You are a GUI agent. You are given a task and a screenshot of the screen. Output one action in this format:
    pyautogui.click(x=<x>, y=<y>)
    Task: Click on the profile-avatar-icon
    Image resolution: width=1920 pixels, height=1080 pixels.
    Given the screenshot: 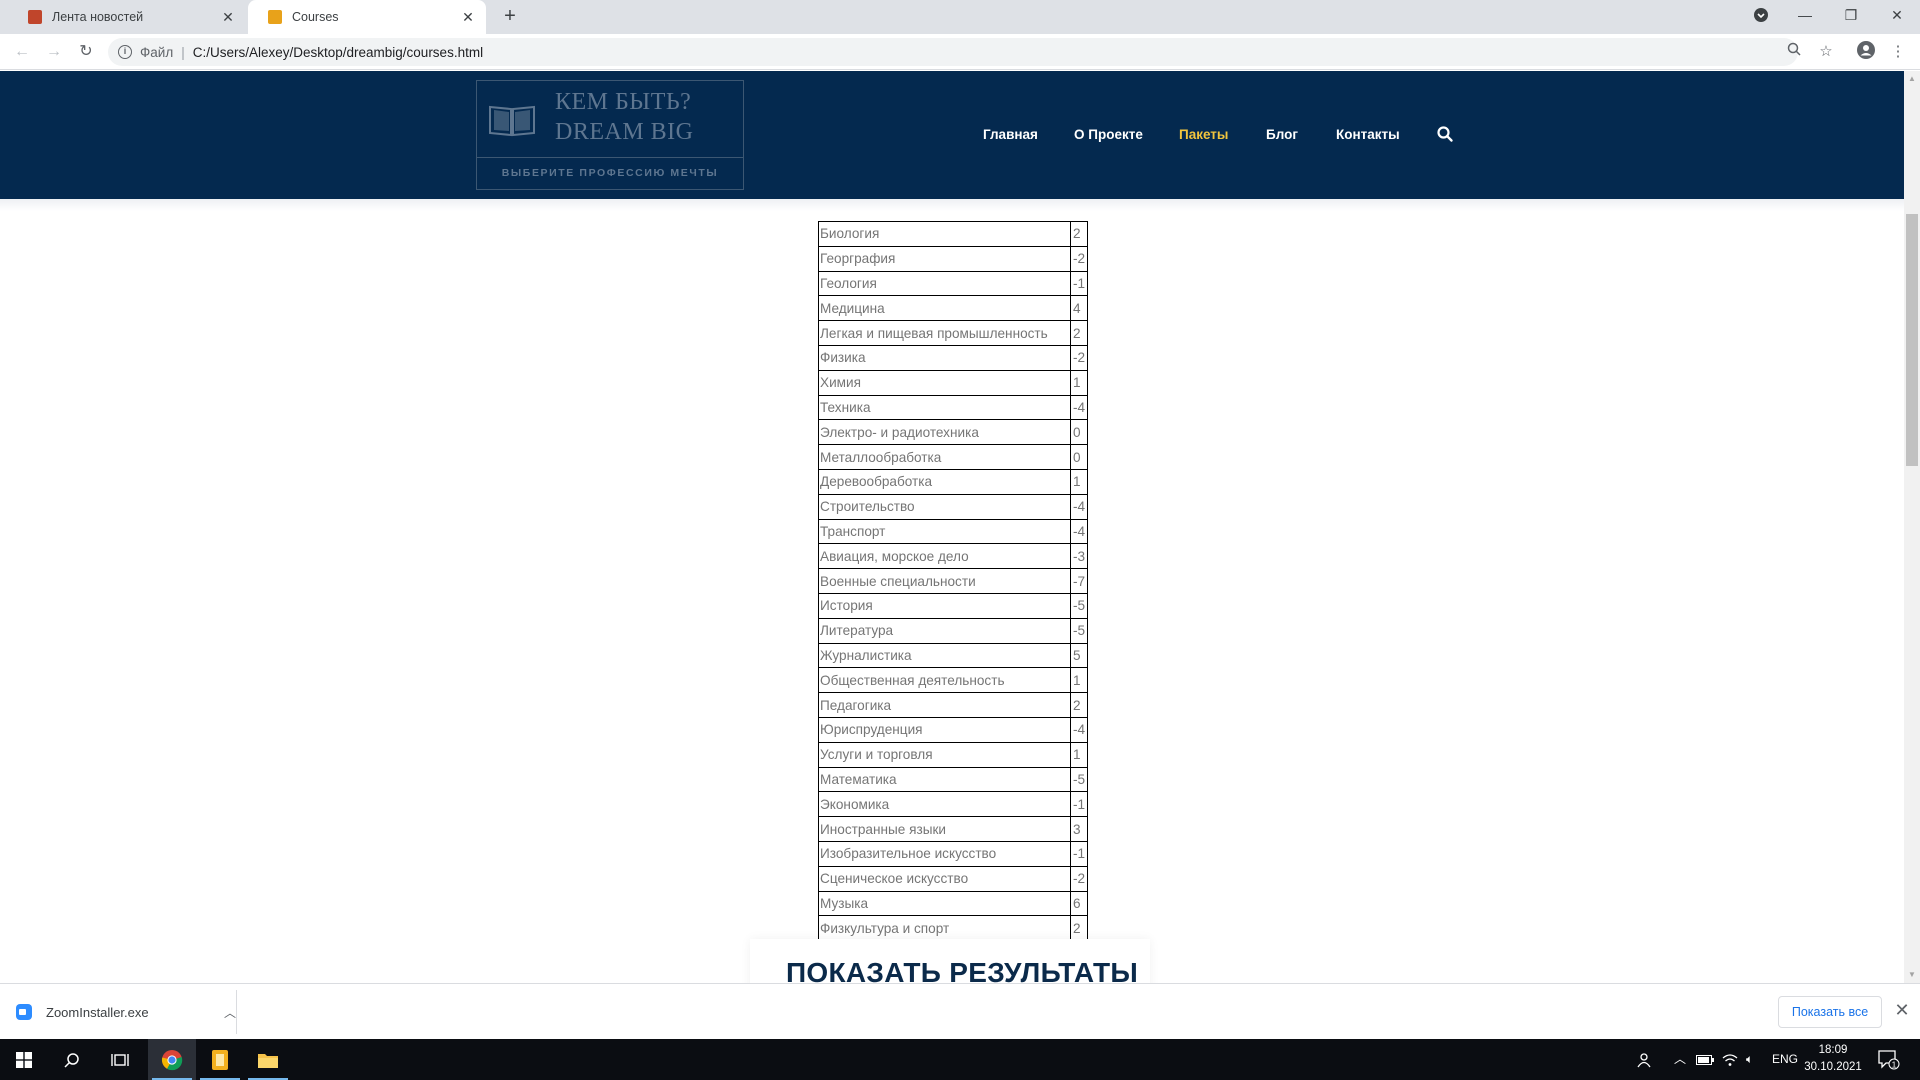 What is the action you would take?
    pyautogui.click(x=1866, y=52)
    